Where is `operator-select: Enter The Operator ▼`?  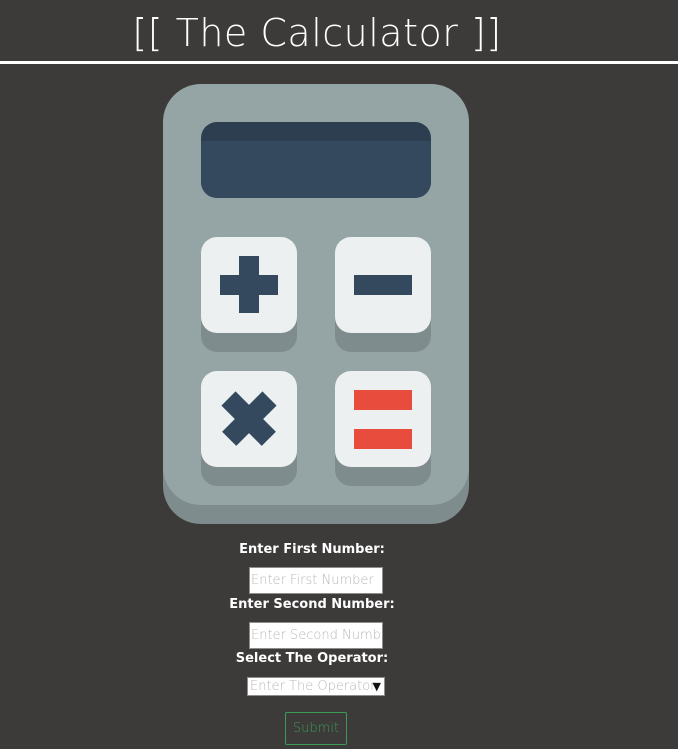 operator-select: Enter The Operator ▼ is located at coordinates (316, 686).